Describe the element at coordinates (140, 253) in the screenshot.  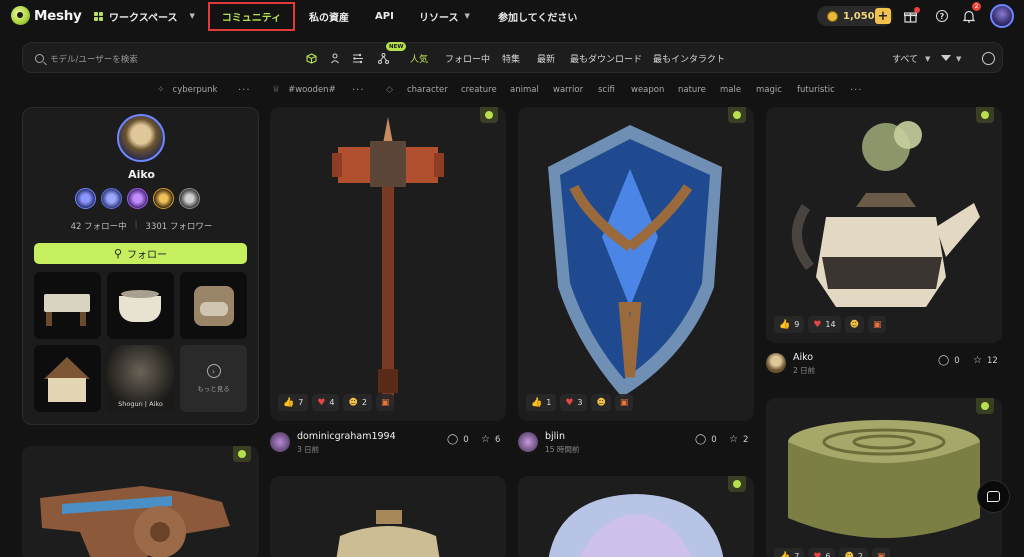
I see `follow-button: ⚲ フォロー` at that location.